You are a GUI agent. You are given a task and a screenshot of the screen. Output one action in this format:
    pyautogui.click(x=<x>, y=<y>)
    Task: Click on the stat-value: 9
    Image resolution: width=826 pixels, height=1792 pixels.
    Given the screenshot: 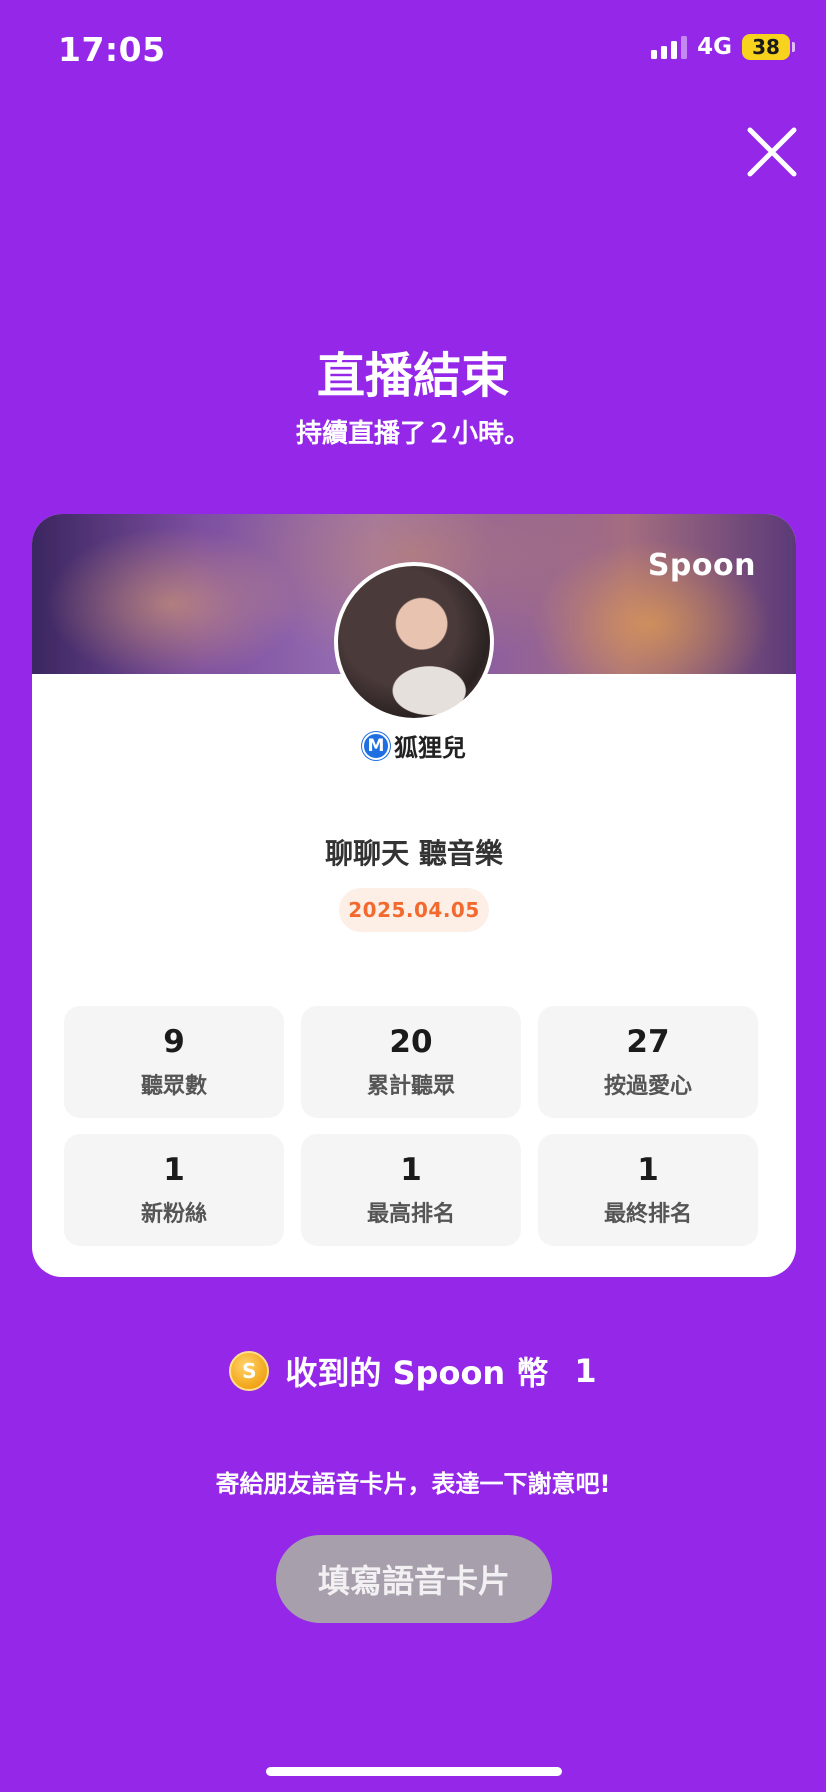 What is the action you would take?
    pyautogui.click(x=174, y=1042)
    